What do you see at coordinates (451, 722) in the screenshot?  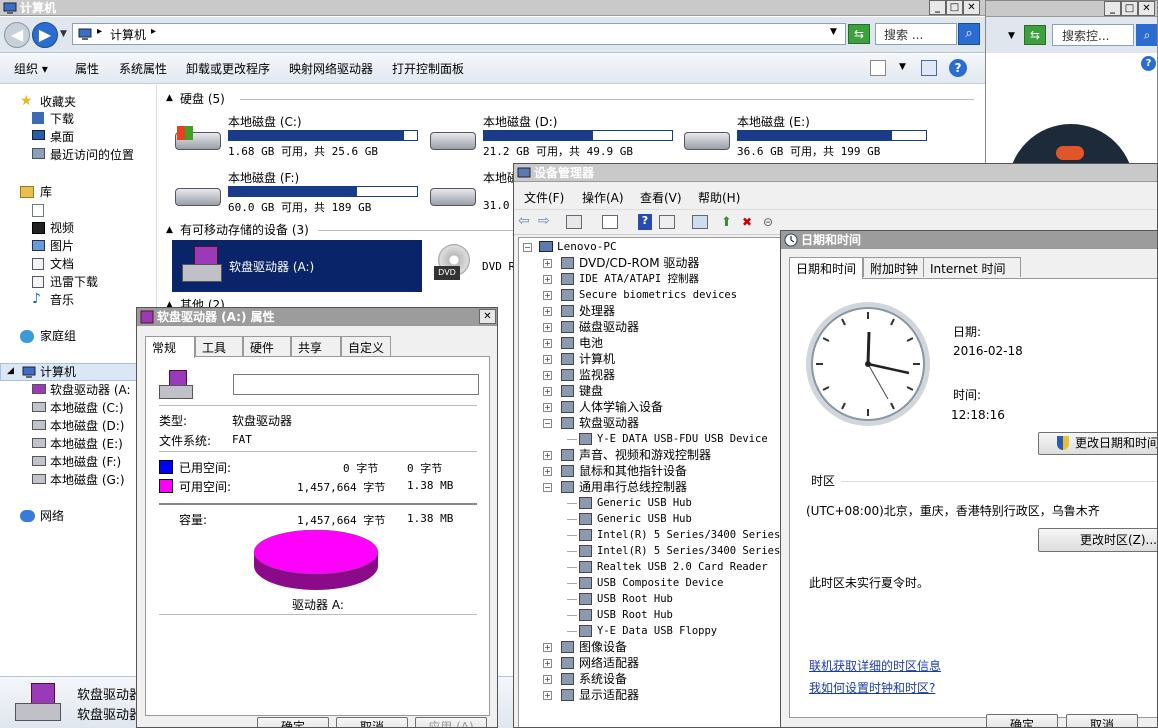 I see `apply-button: 应用 (A)` at bounding box center [451, 722].